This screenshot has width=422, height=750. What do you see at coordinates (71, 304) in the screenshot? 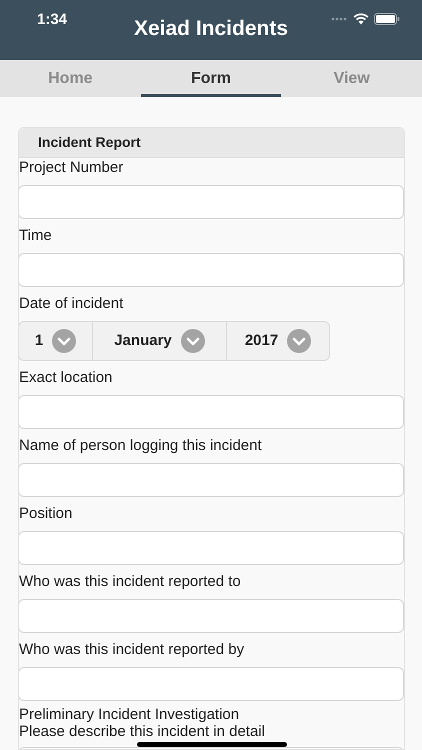
I see `field-label: Date of incident` at bounding box center [71, 304].